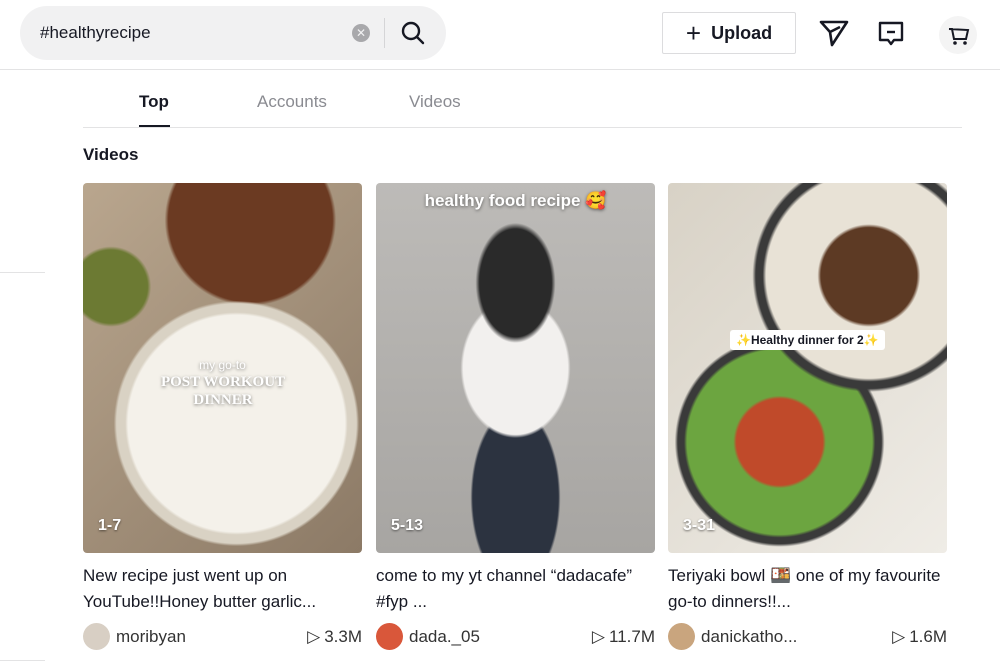 The height and width of the screenshot is (672, 1000). I want to click on search-input, so click(195, 33).